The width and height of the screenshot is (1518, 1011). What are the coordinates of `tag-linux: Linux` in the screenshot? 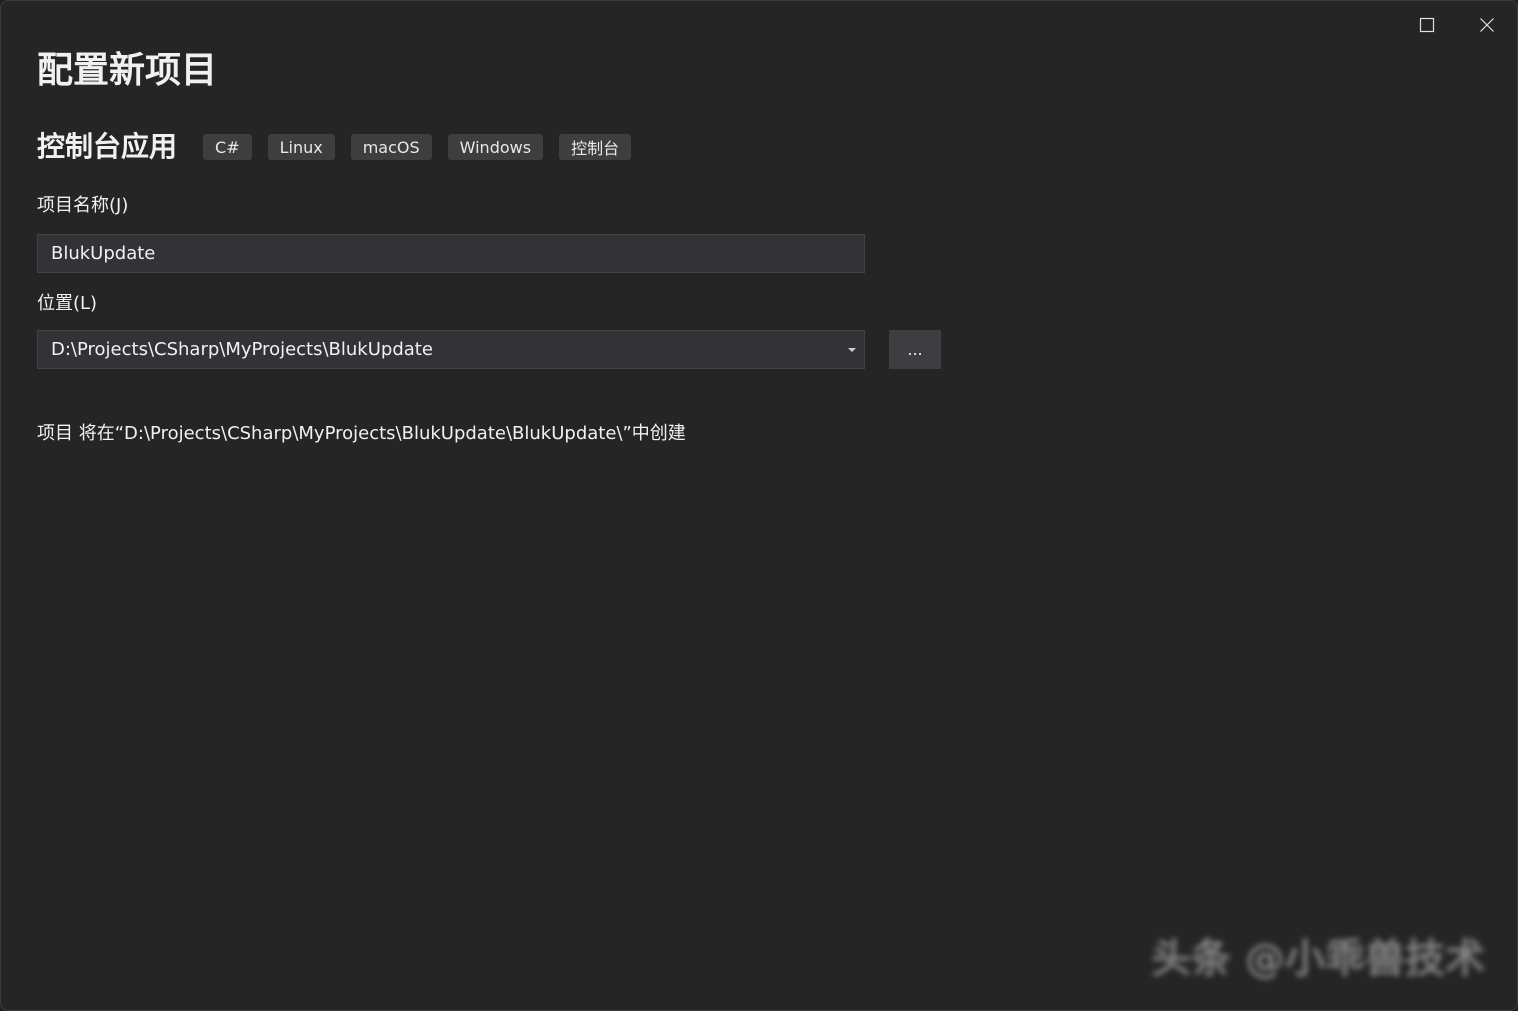 It's located at (301, 147).